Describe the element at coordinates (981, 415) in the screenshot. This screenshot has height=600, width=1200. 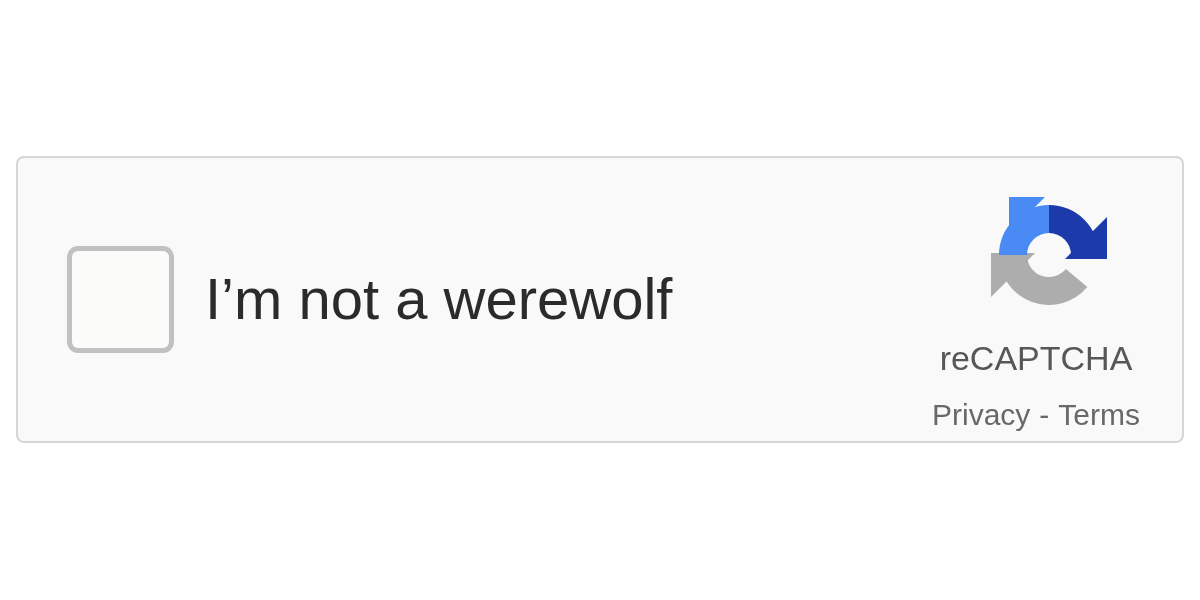
I see `legal-link: Privacy` at that location.